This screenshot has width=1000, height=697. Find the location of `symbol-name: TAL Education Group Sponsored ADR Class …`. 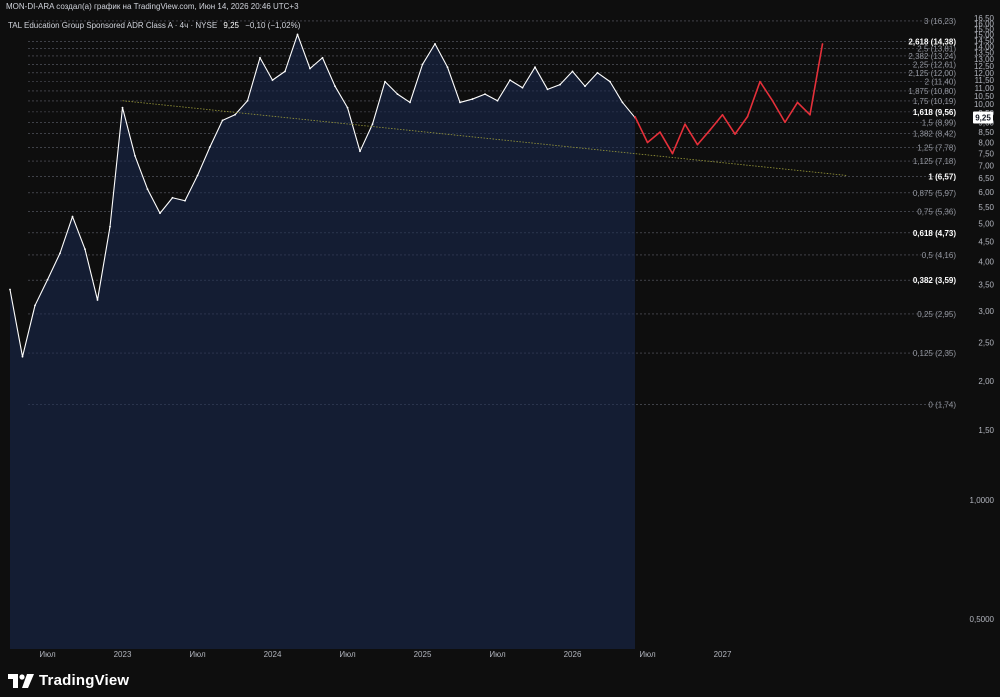

symbol-name: TAL Education Group Sponsored ADR Class … is located at coordinates (113, 25).